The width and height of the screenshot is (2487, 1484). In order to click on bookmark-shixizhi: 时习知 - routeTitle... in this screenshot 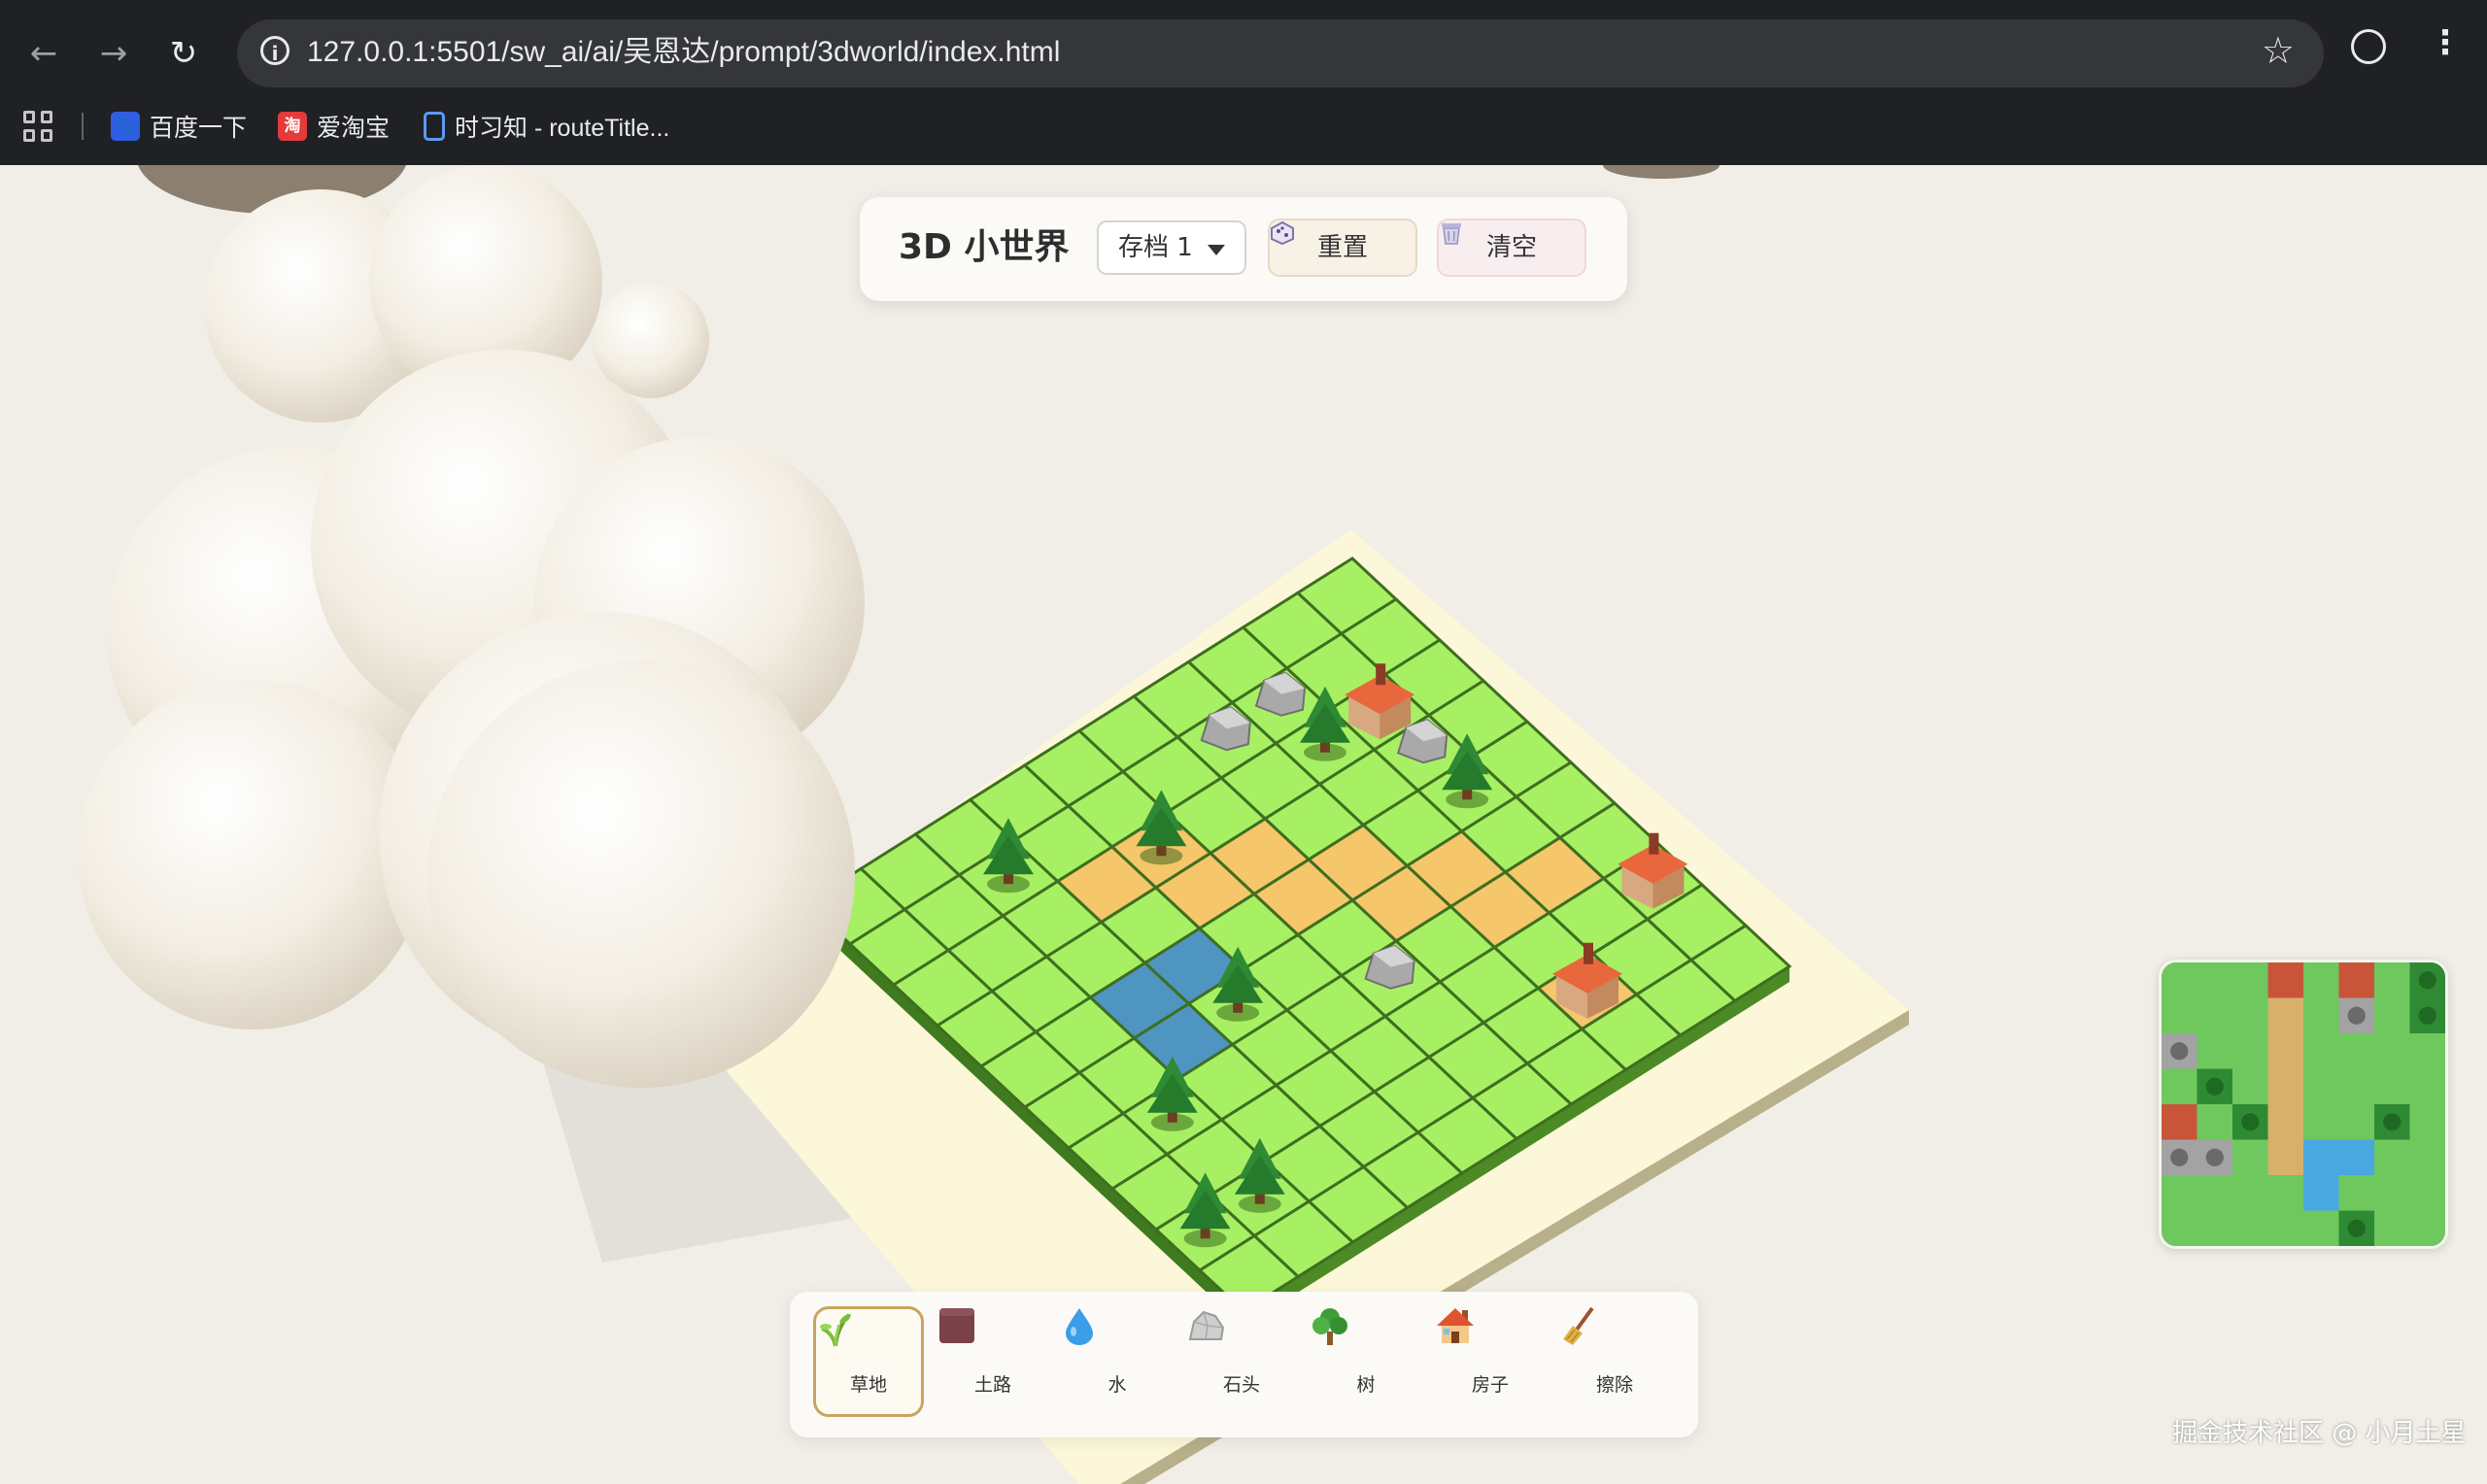, I will do `click(546, 126)`.